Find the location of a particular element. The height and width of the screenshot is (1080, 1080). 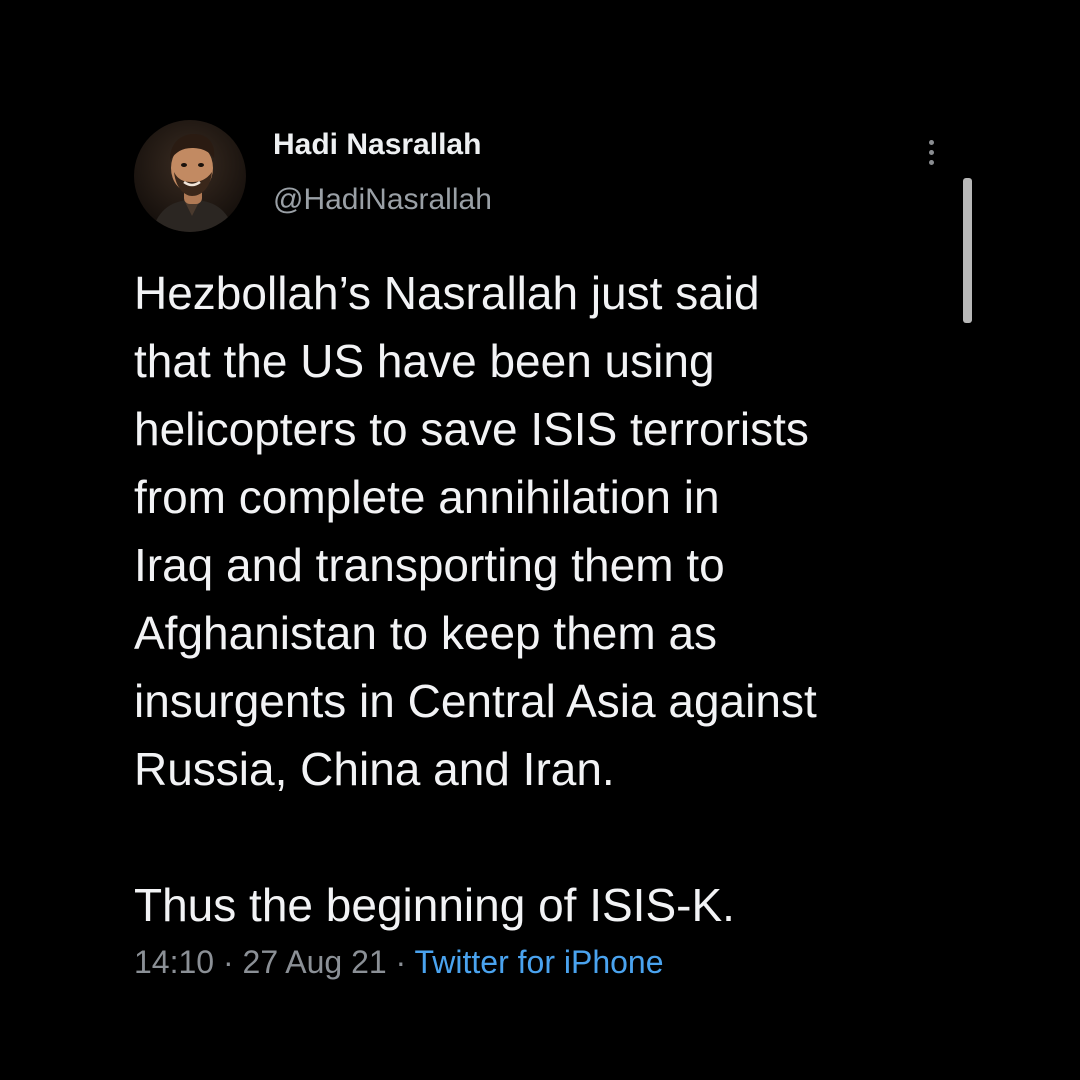

tweet-date: 27 Aug 21 is located at coordinates (315, 962).